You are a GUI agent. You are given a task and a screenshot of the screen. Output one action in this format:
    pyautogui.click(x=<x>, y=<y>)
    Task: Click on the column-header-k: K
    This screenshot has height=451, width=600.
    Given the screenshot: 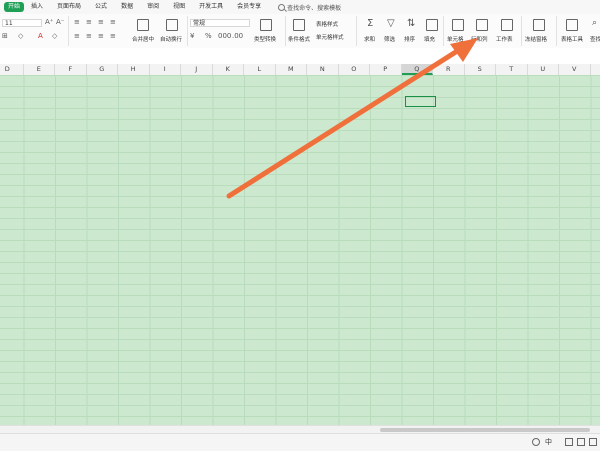 What is the action you would take?
    pyautogui.click(x=228, y=69)
    